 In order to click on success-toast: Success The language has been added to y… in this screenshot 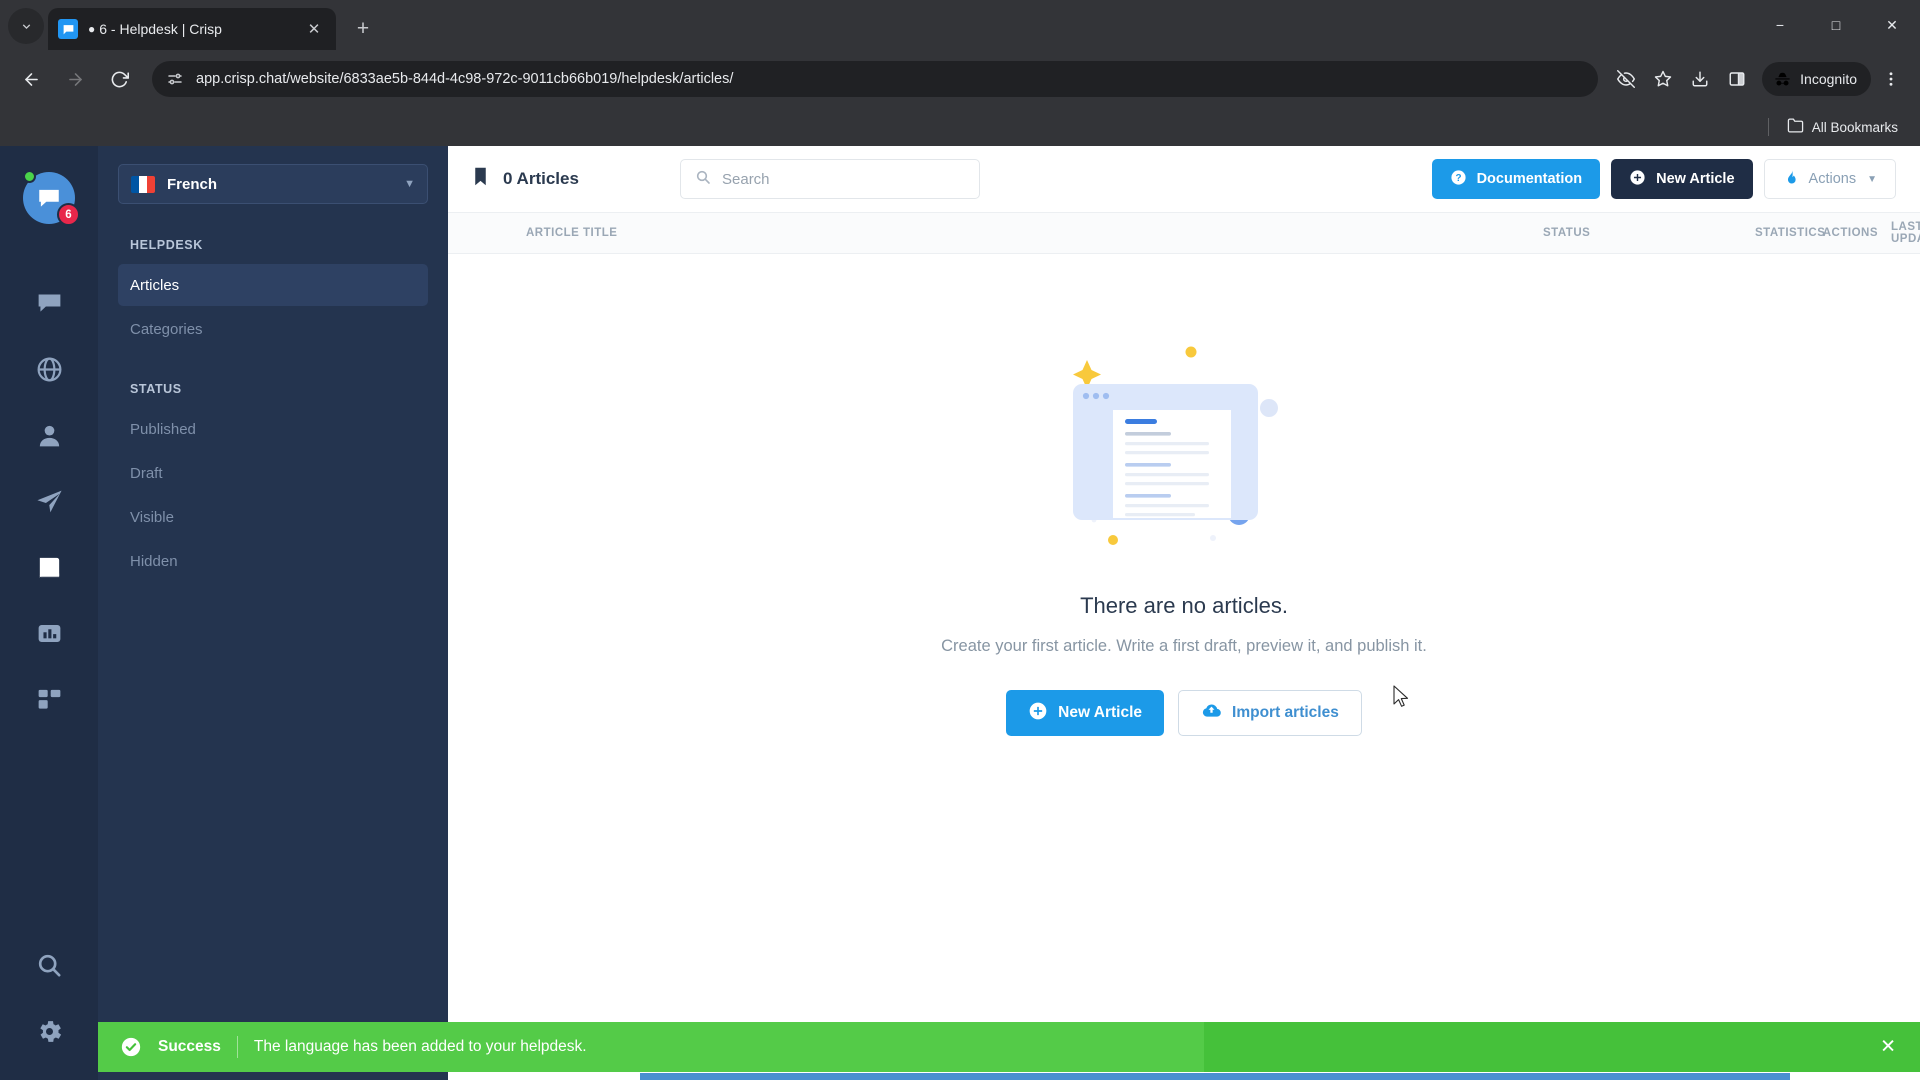, I will do `click(1009, 1047)`.